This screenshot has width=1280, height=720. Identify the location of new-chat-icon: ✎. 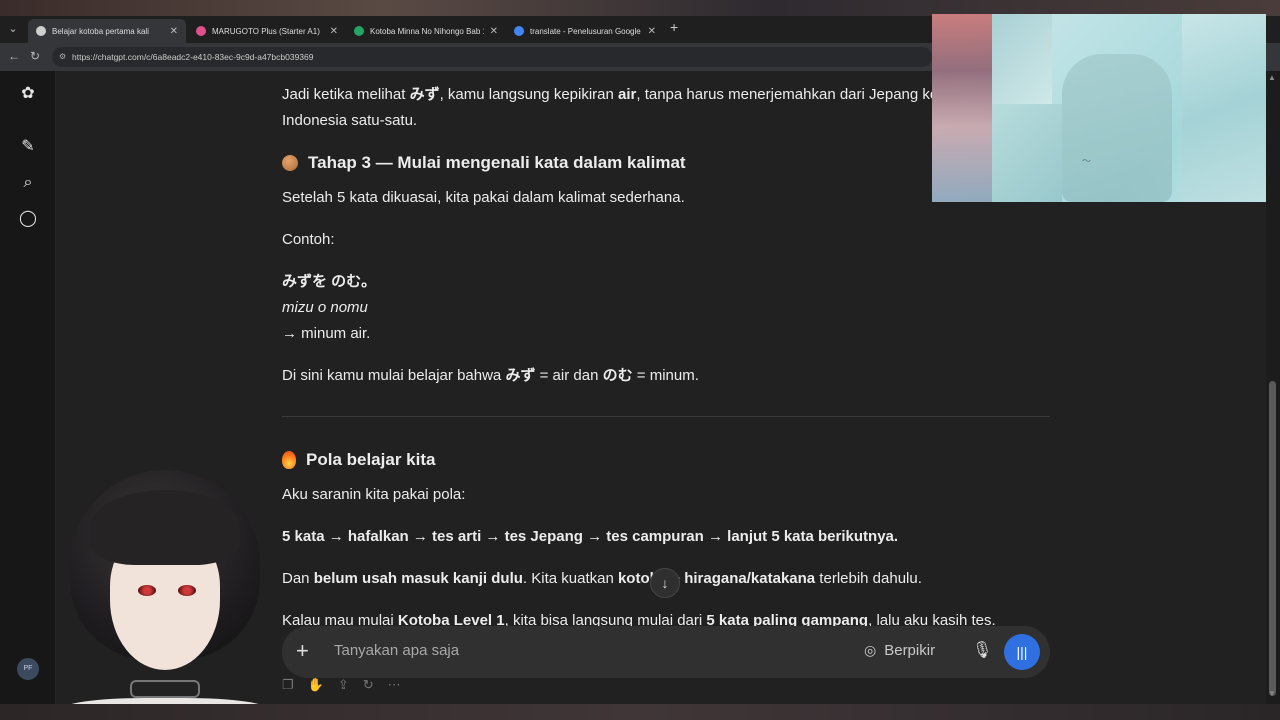
(28, 147).